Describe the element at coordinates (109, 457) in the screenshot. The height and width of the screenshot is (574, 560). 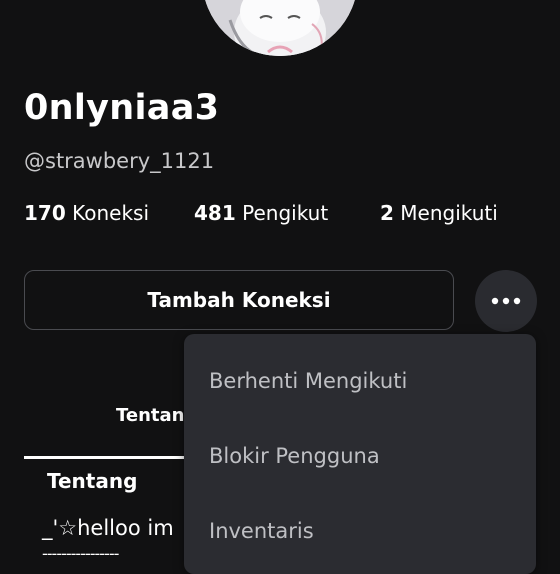
I see `tab-active-indicator` at that location.